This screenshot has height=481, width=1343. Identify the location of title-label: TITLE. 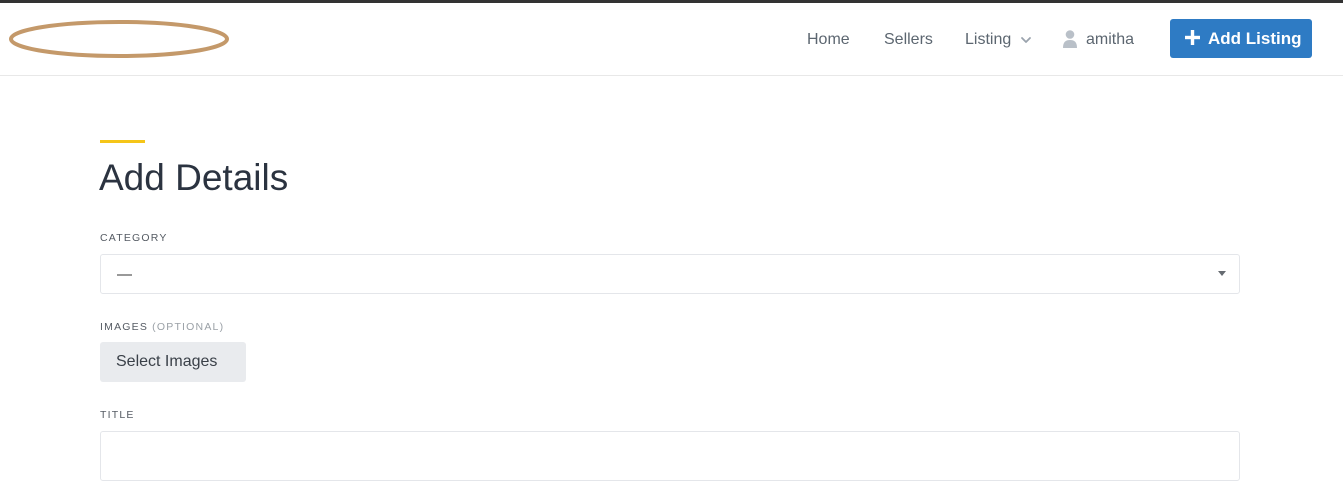
(117, 415).